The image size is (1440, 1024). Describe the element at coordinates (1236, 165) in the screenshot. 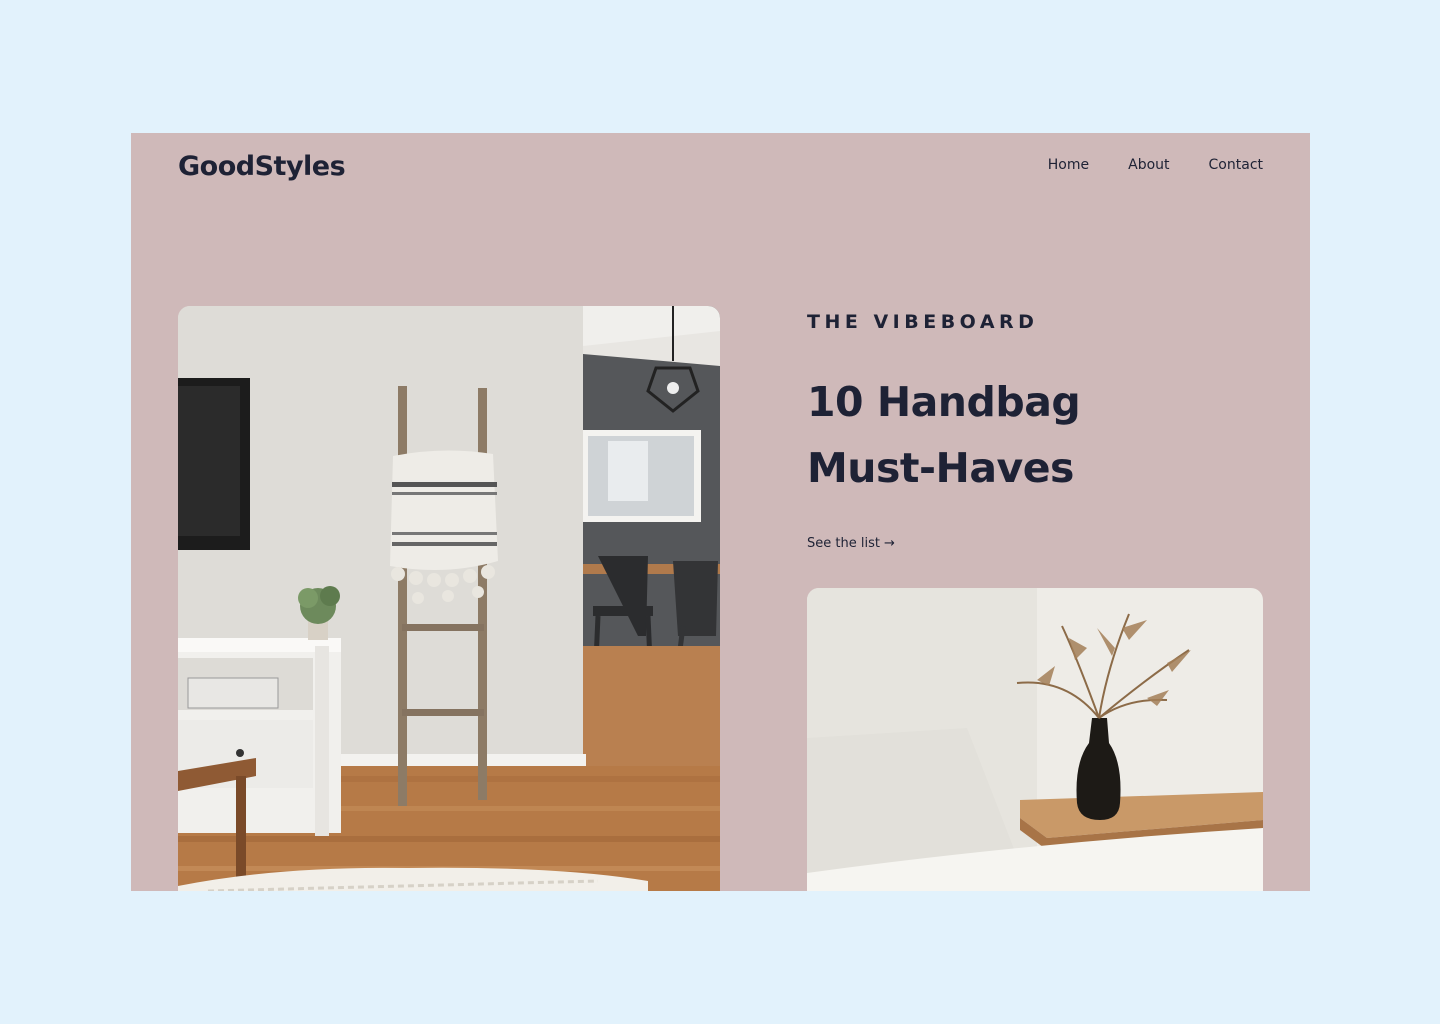

I see `nav-contact-link: Contact` at that location.